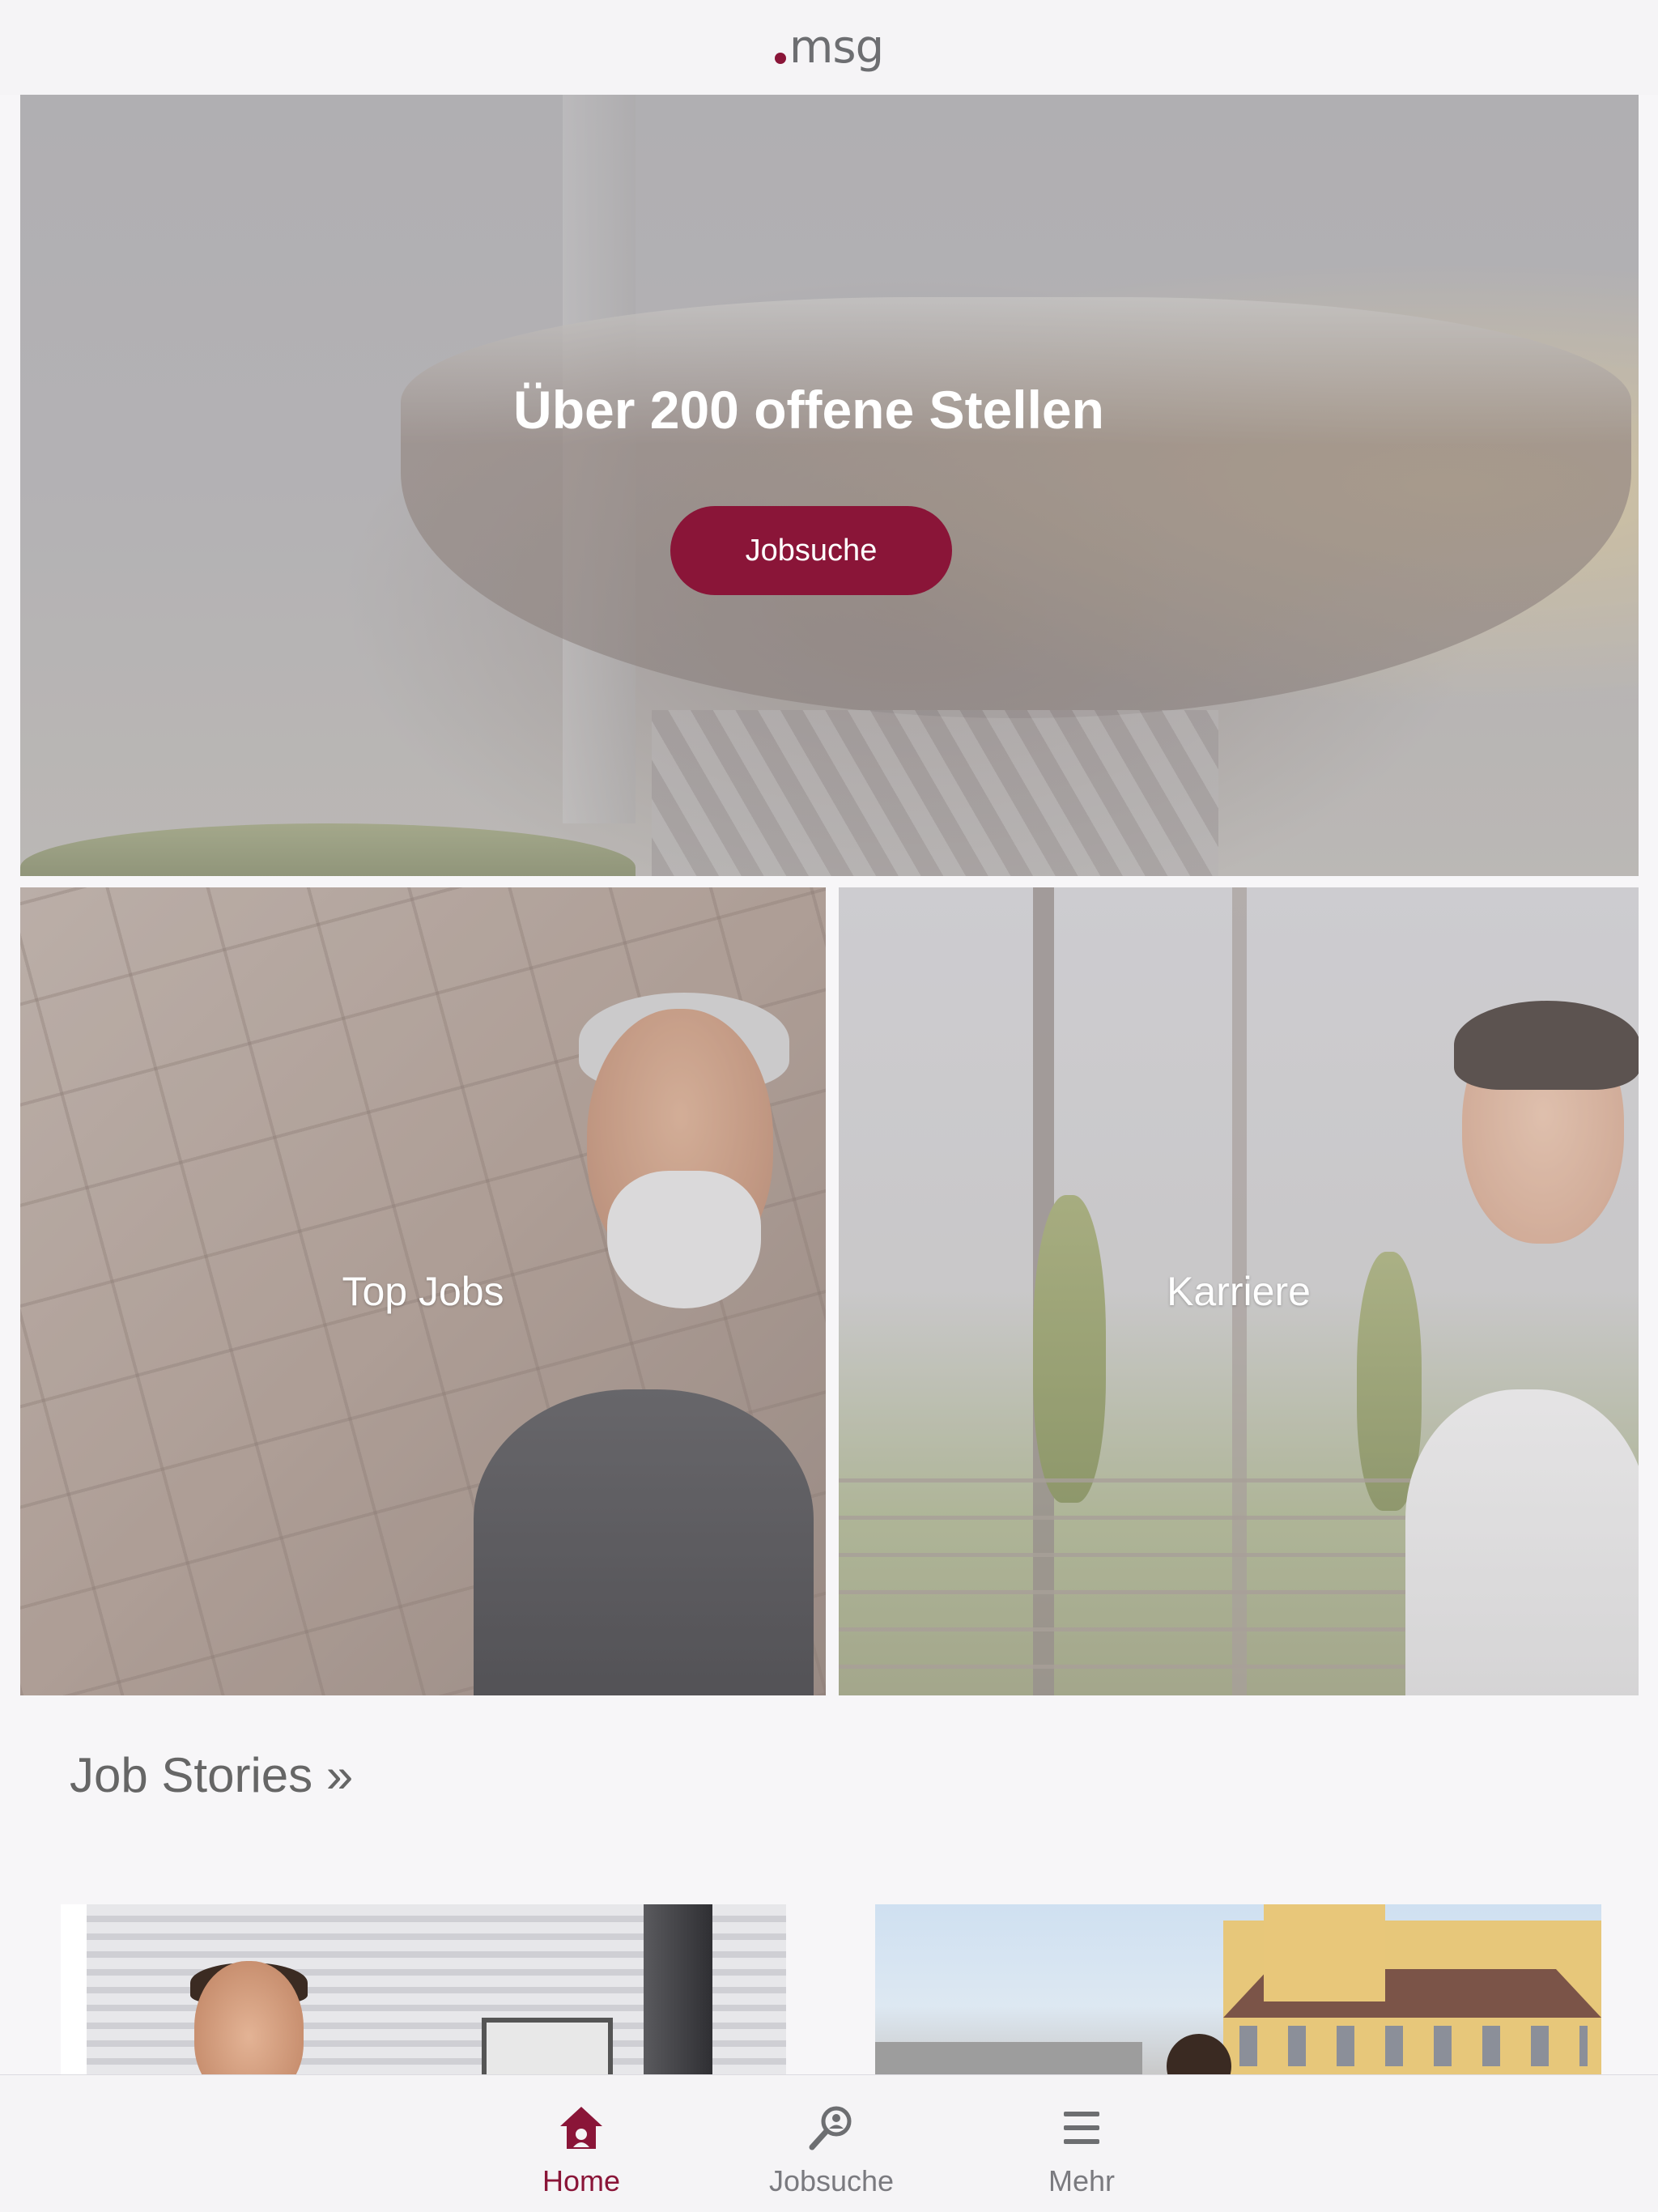 Image resolution: width=1658 pixels, height=2212 pixels. I want to click on monitor, so click(547, 2046).